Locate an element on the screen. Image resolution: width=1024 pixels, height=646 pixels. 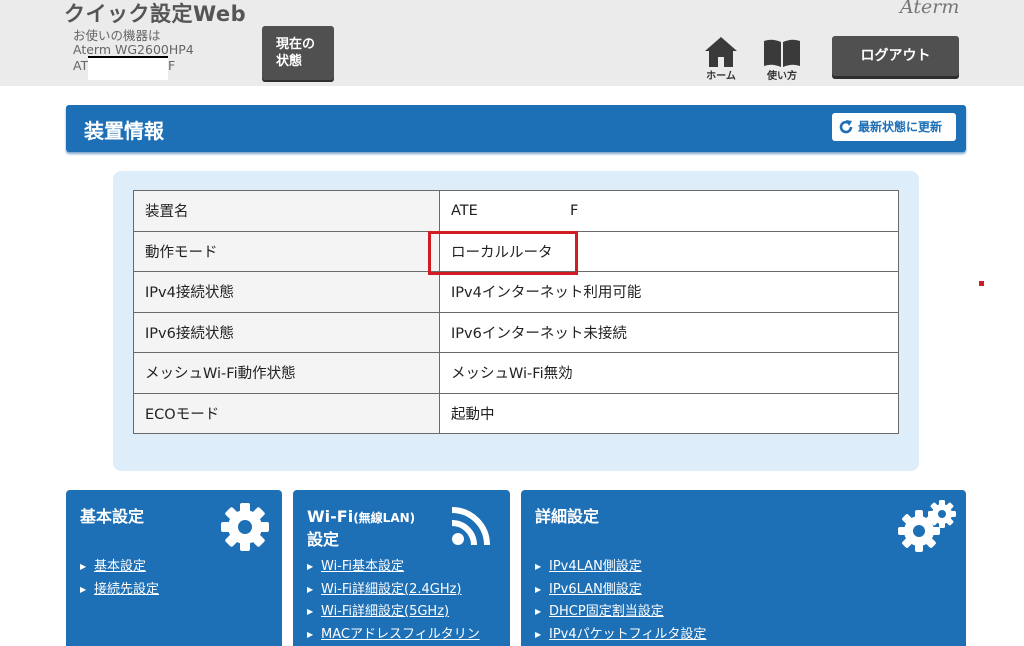
menu-link-wifi-basic: ▶ Wi-Fi基本設定 is located at coordinates (393, 567).